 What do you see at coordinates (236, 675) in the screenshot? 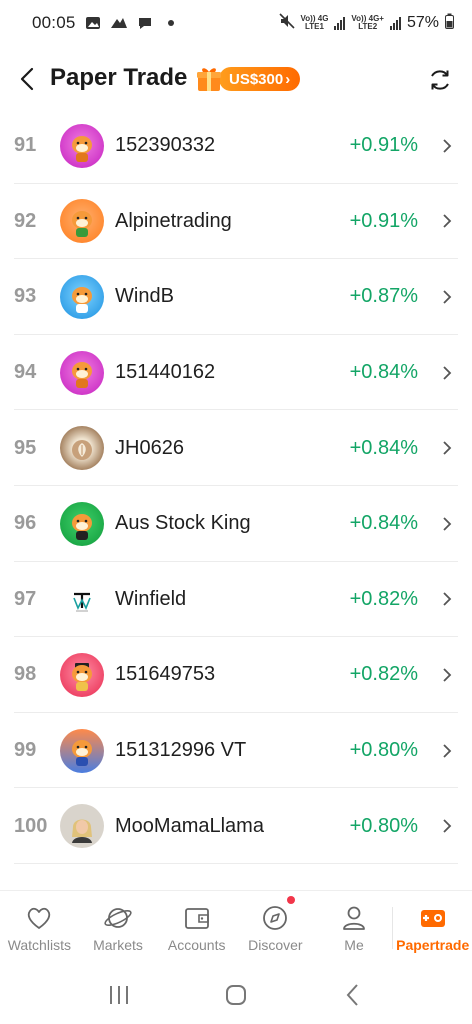
I see `list-item: 98 151649753 +0.82%` at bounding box center [236, 675].